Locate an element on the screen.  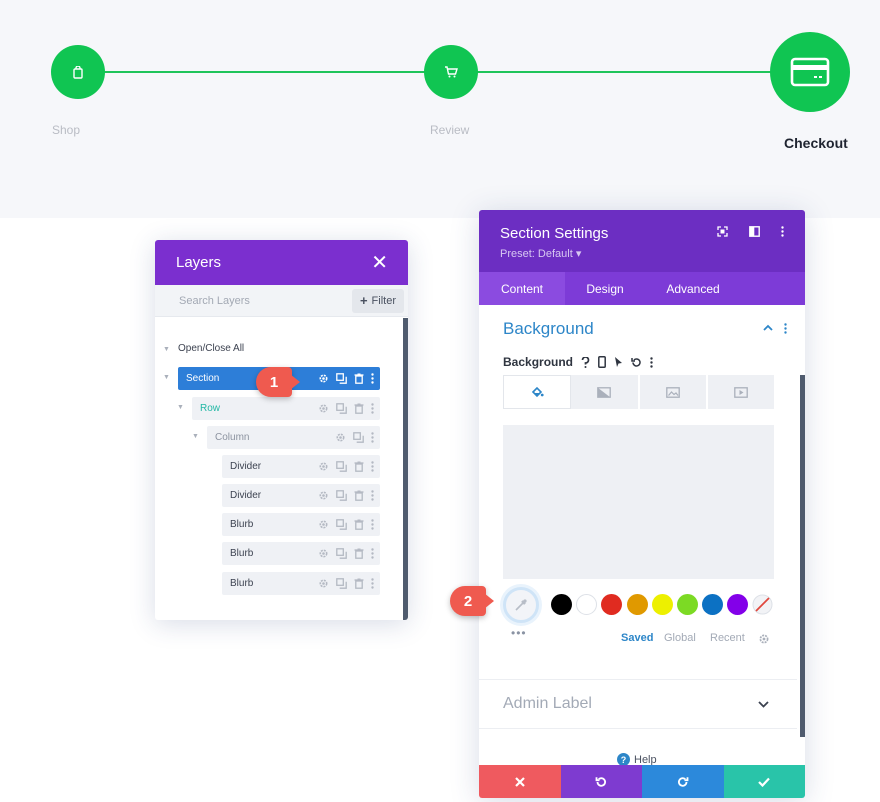
filter-button: + Filter is located at coordinates (377, 300).